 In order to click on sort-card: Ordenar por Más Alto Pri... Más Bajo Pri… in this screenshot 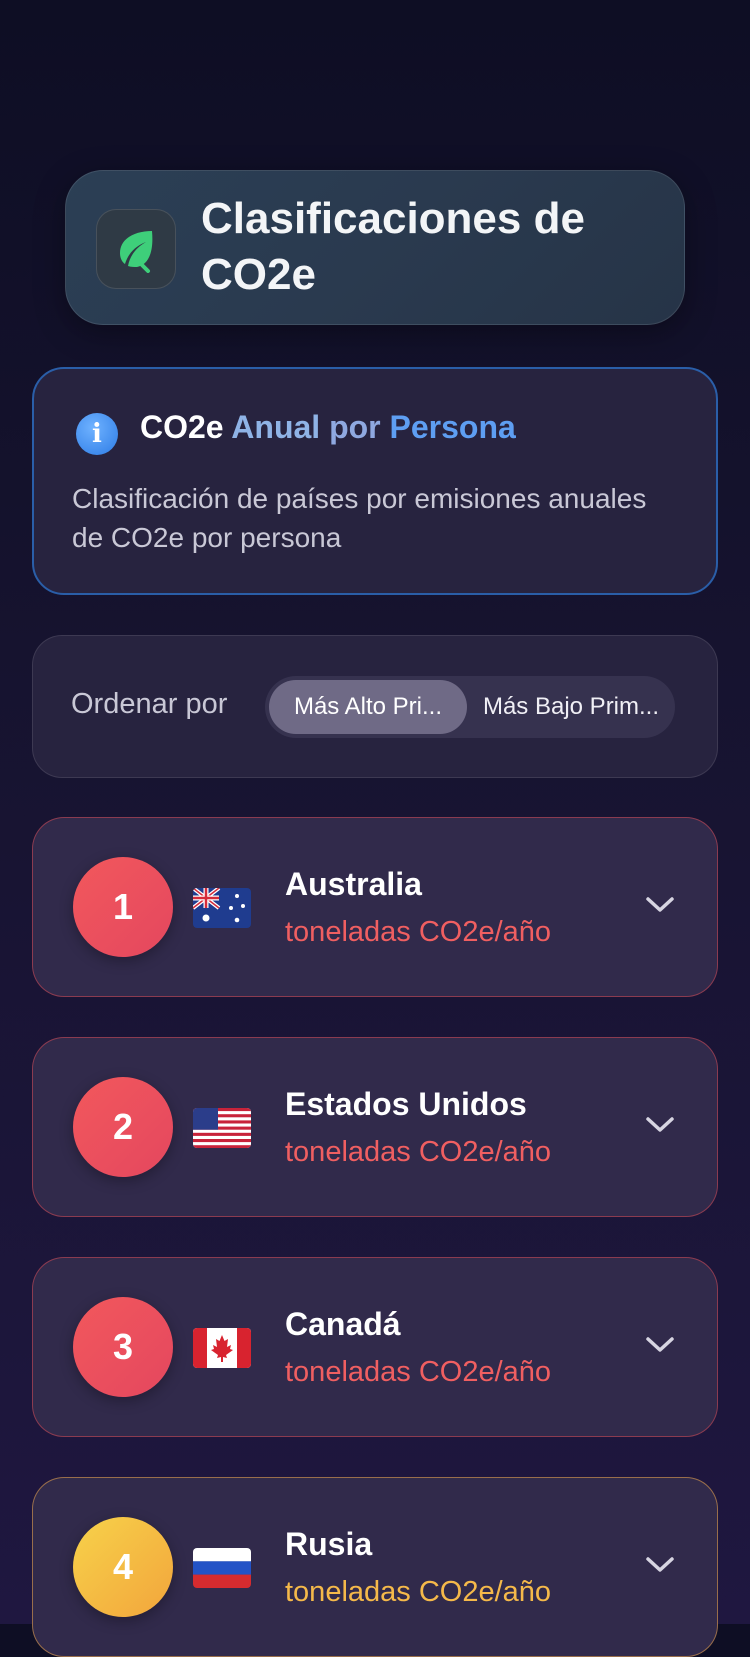, I will do `click(375, 706)`.